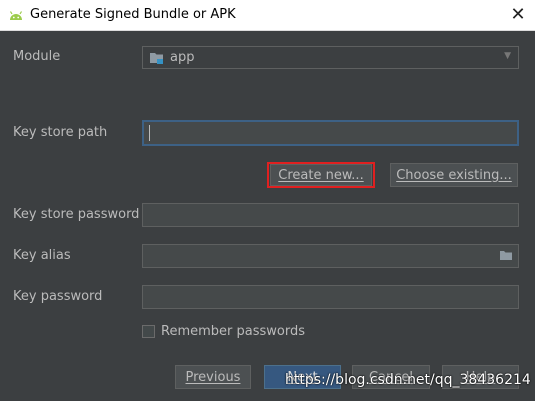 Image resolution: width=535 pixels, height=401 pixels. Describe the element at coordinates (518, 15) in the screenshot. I see `close-icon: ✕` at that location.